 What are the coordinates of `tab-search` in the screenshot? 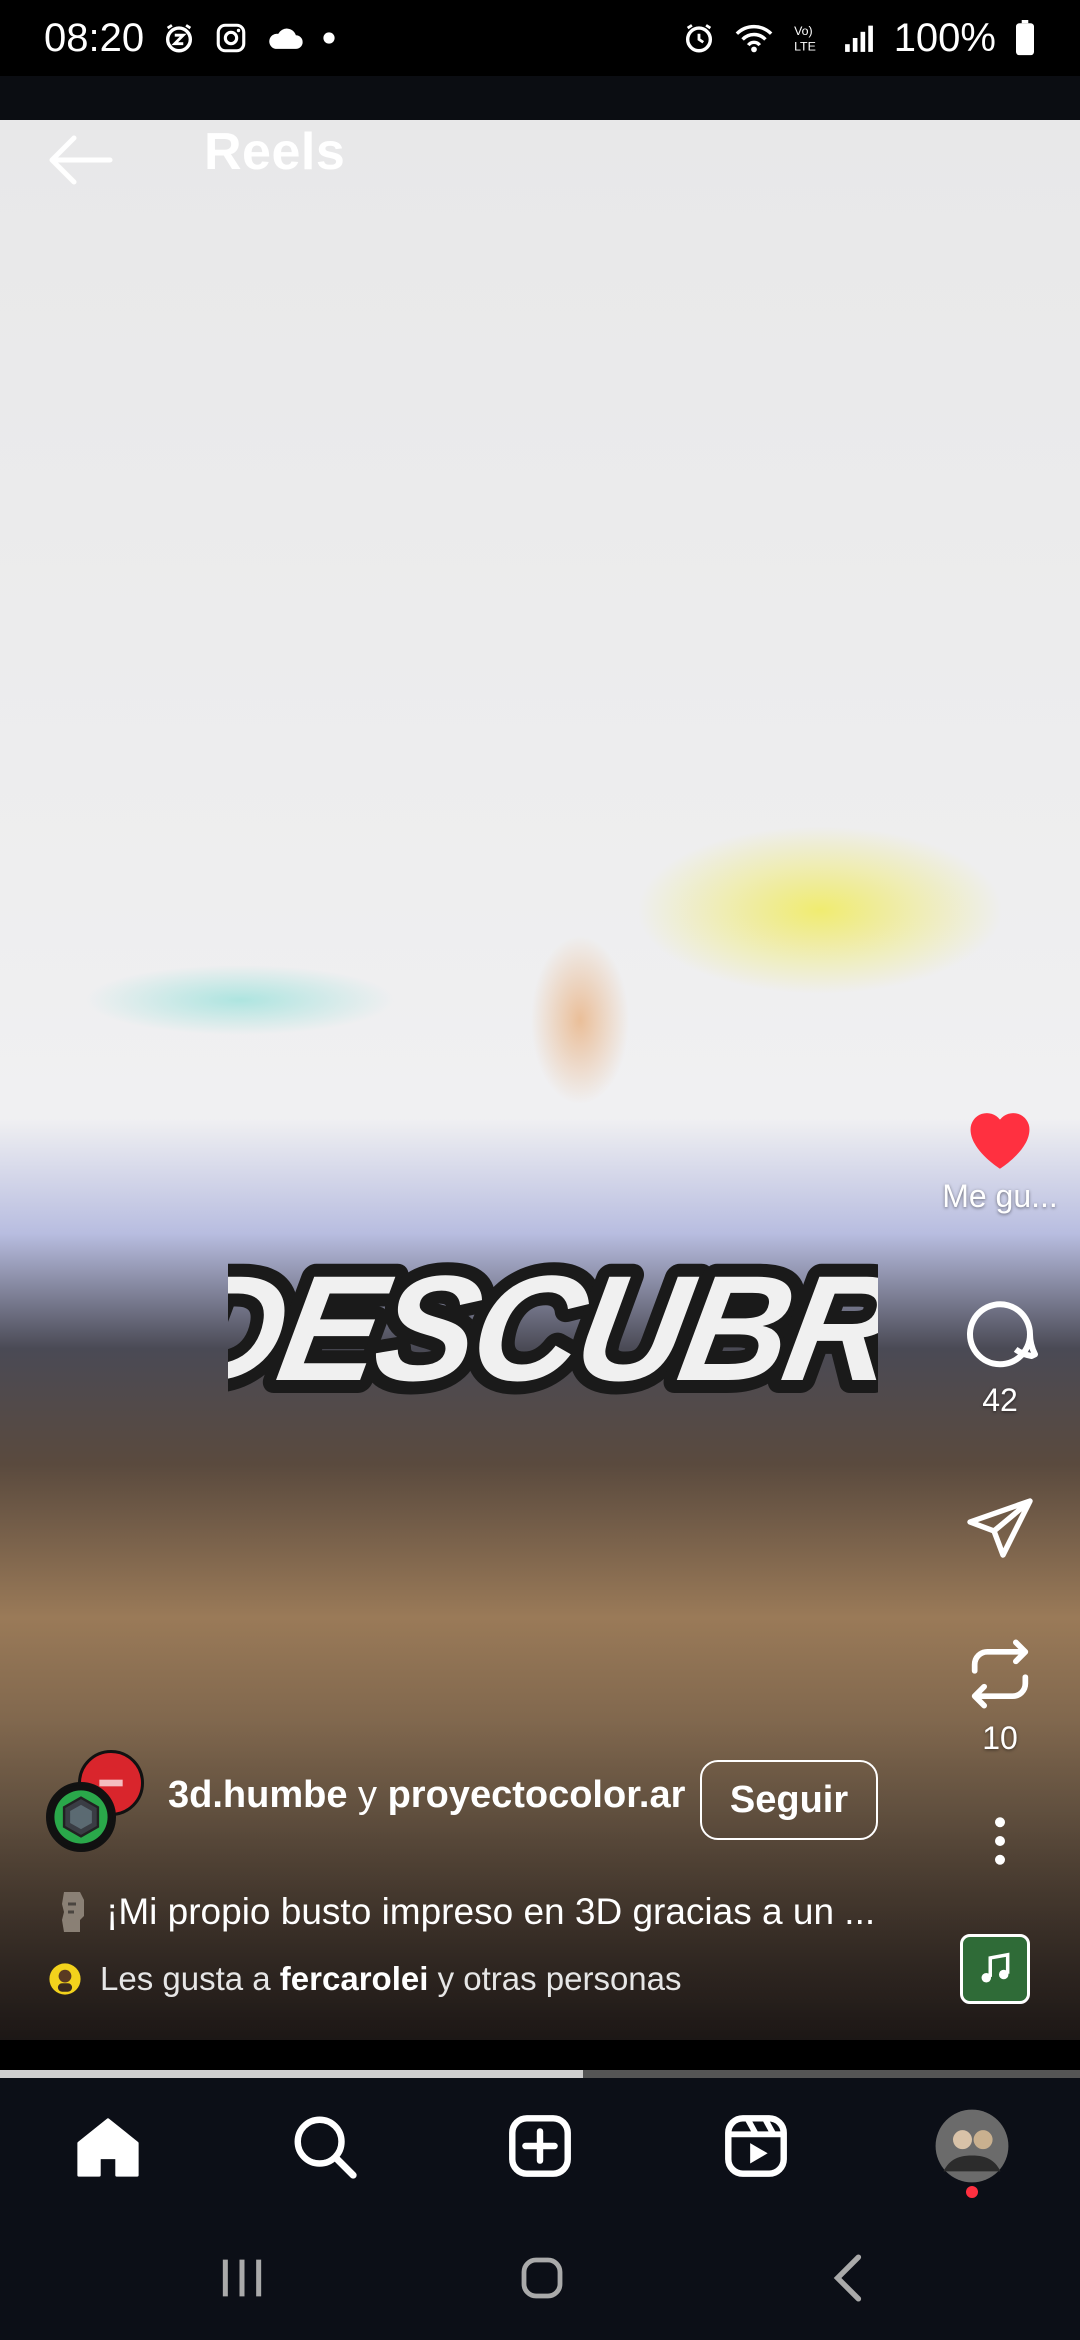 It's located at (324, 2146).